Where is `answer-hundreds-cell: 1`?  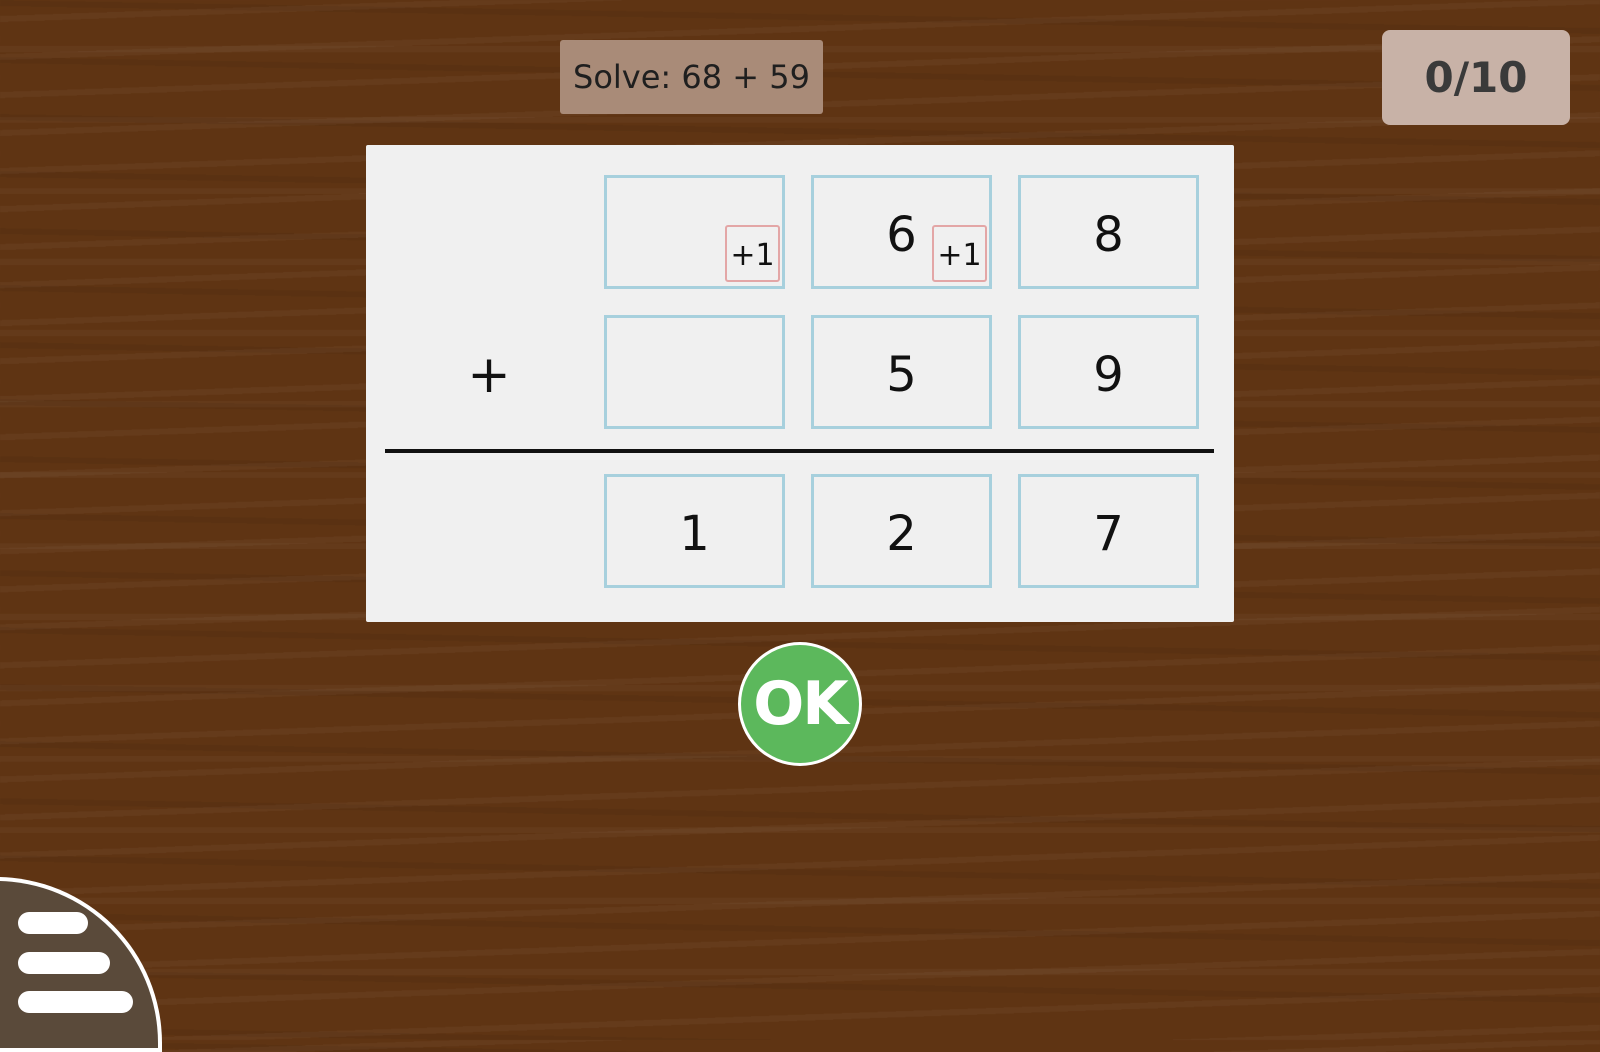 answer-hundreds-cell: 1 is located at coordinates (694, 531).